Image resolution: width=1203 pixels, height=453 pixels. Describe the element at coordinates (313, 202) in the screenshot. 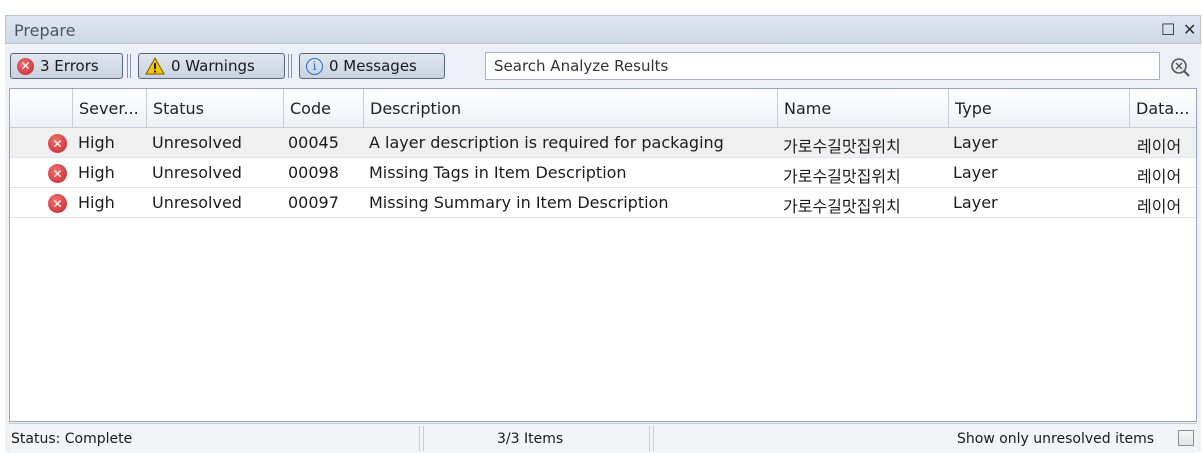

I see `code-cell: 00097` at that location.